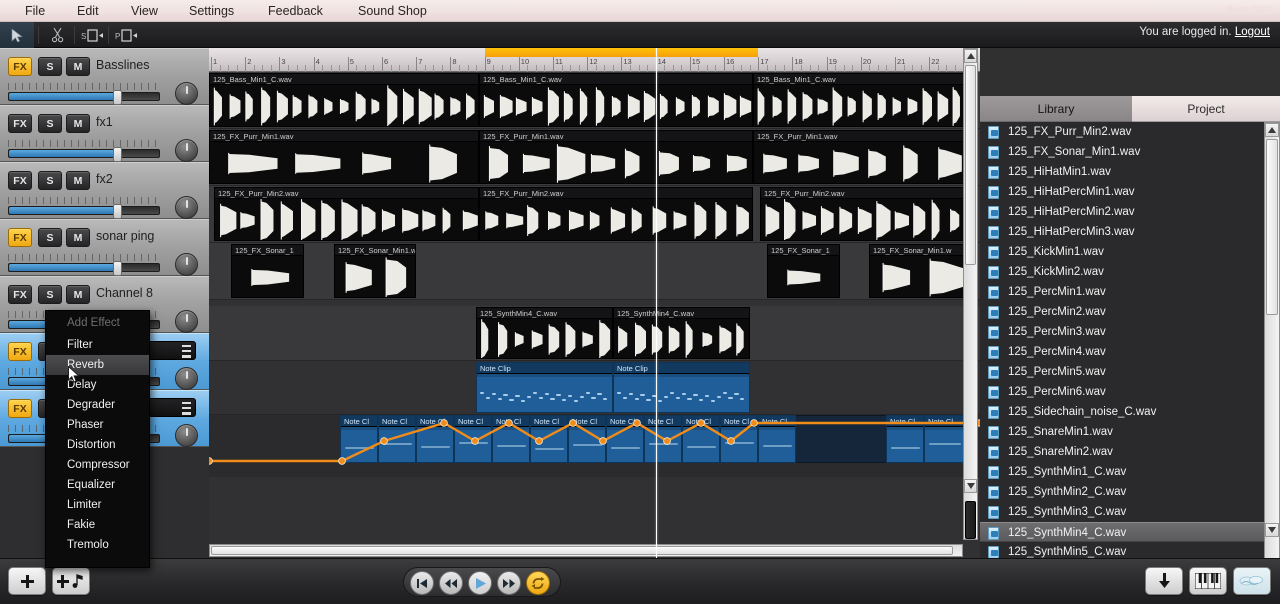  Describe the element at coordinates (1122, 452) in the screenshot. I see `library-file-item: 125_SnareMin2.wav` at that location.